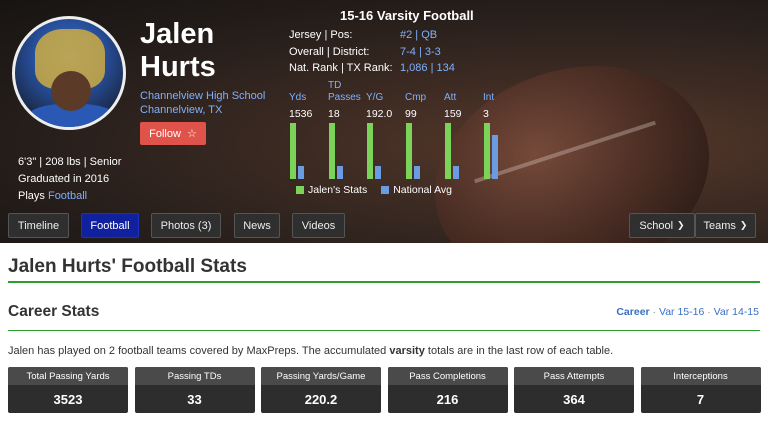  Describe the element at coordinates (719, 225) in the screenshot. I see `teams-dropdown-label: Teams` at that location.